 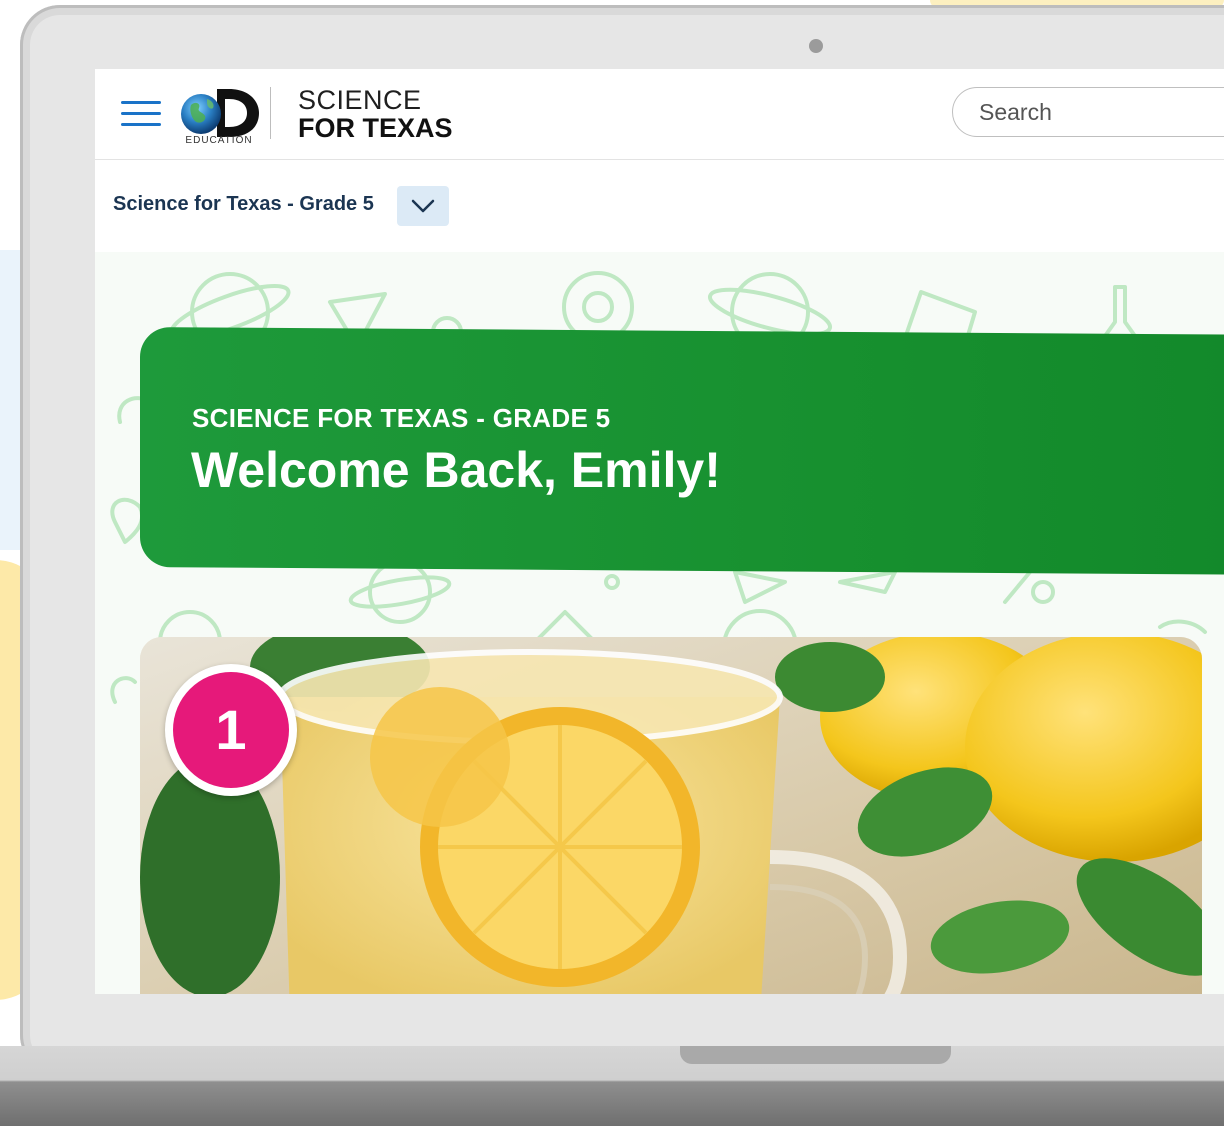 I want to click on course-selector-toggle, so click(x=423, y=206).